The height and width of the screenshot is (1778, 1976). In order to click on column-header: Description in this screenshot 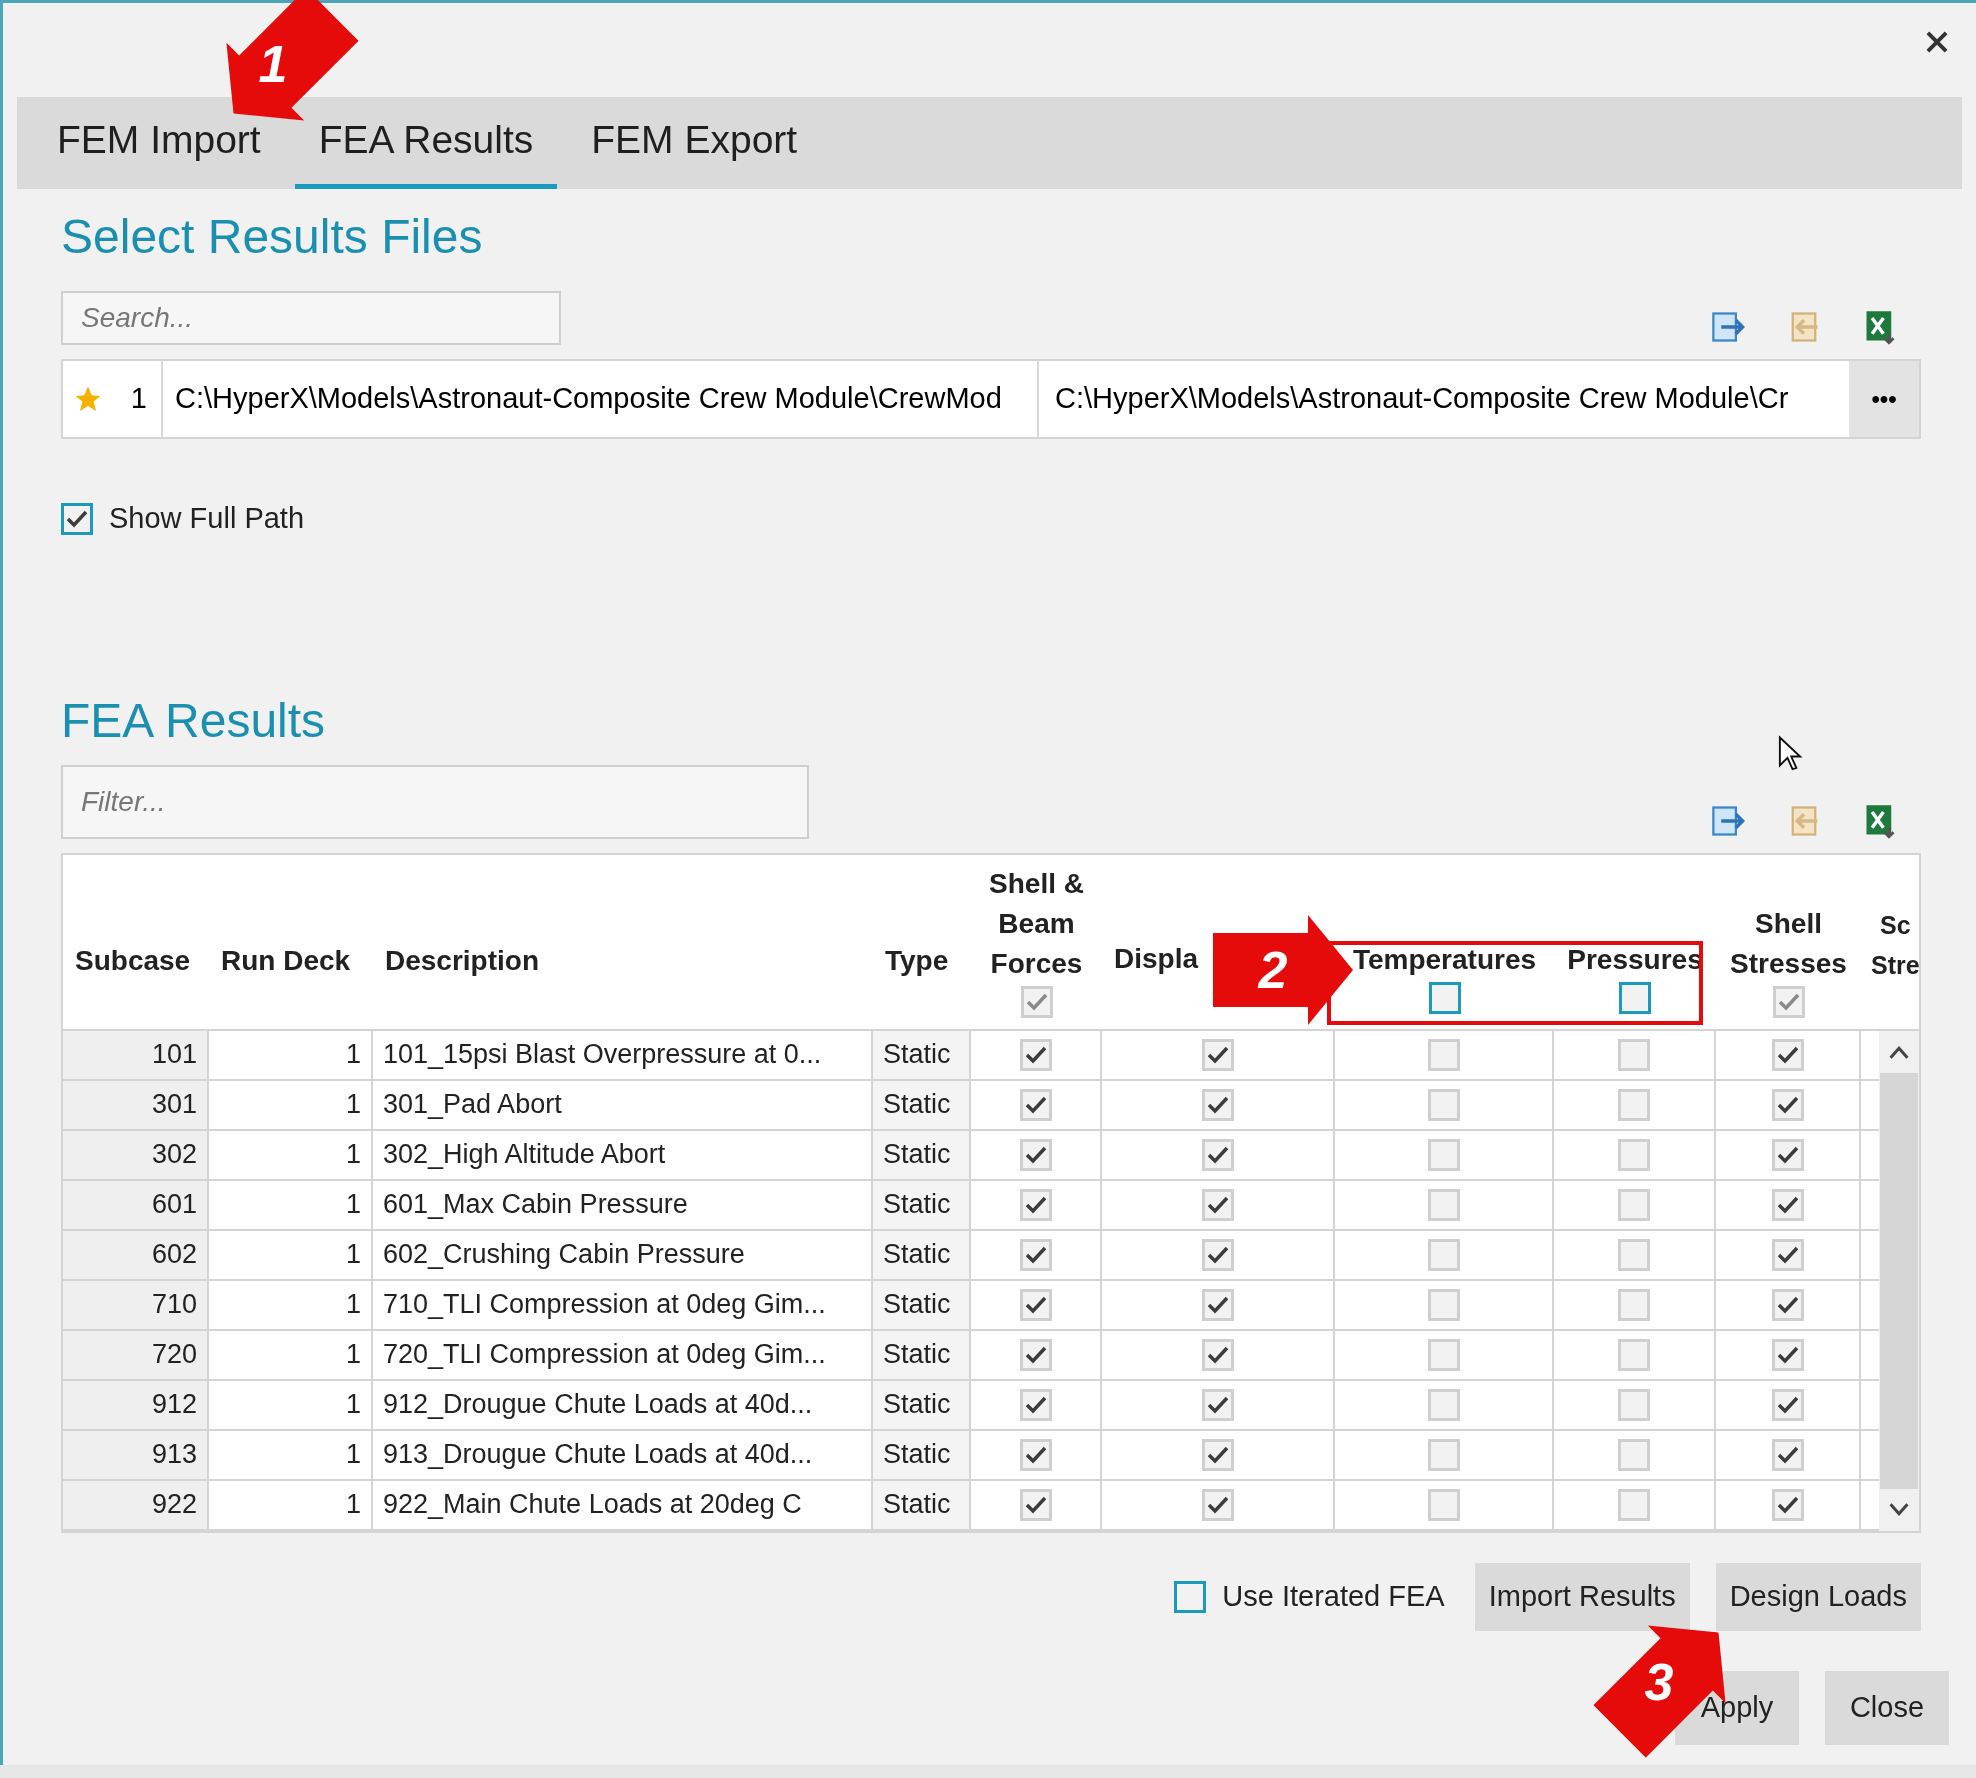, I will do `click(462, 960)`.